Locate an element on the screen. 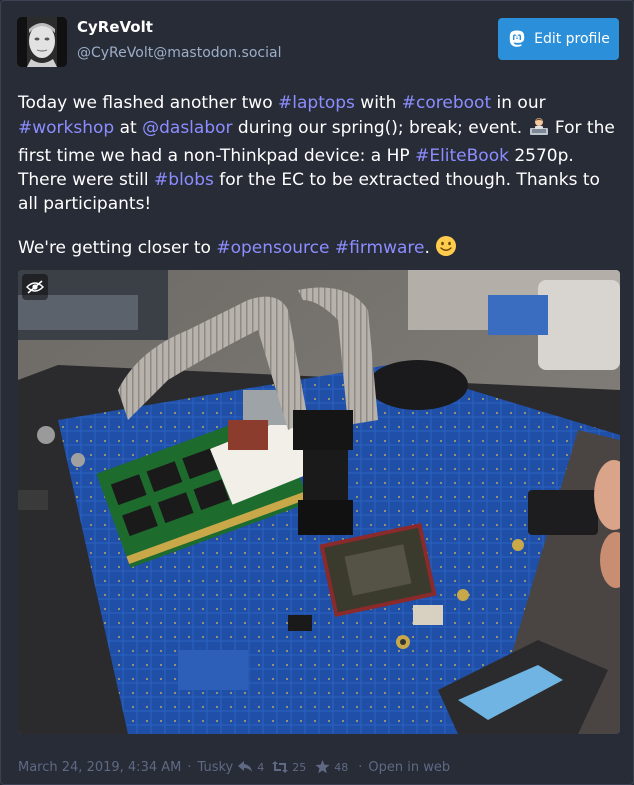 Image resolution: width=634 pixels, height=785 pixels. hashtag-blobs: #blobs is located at coordinates (184, 180).